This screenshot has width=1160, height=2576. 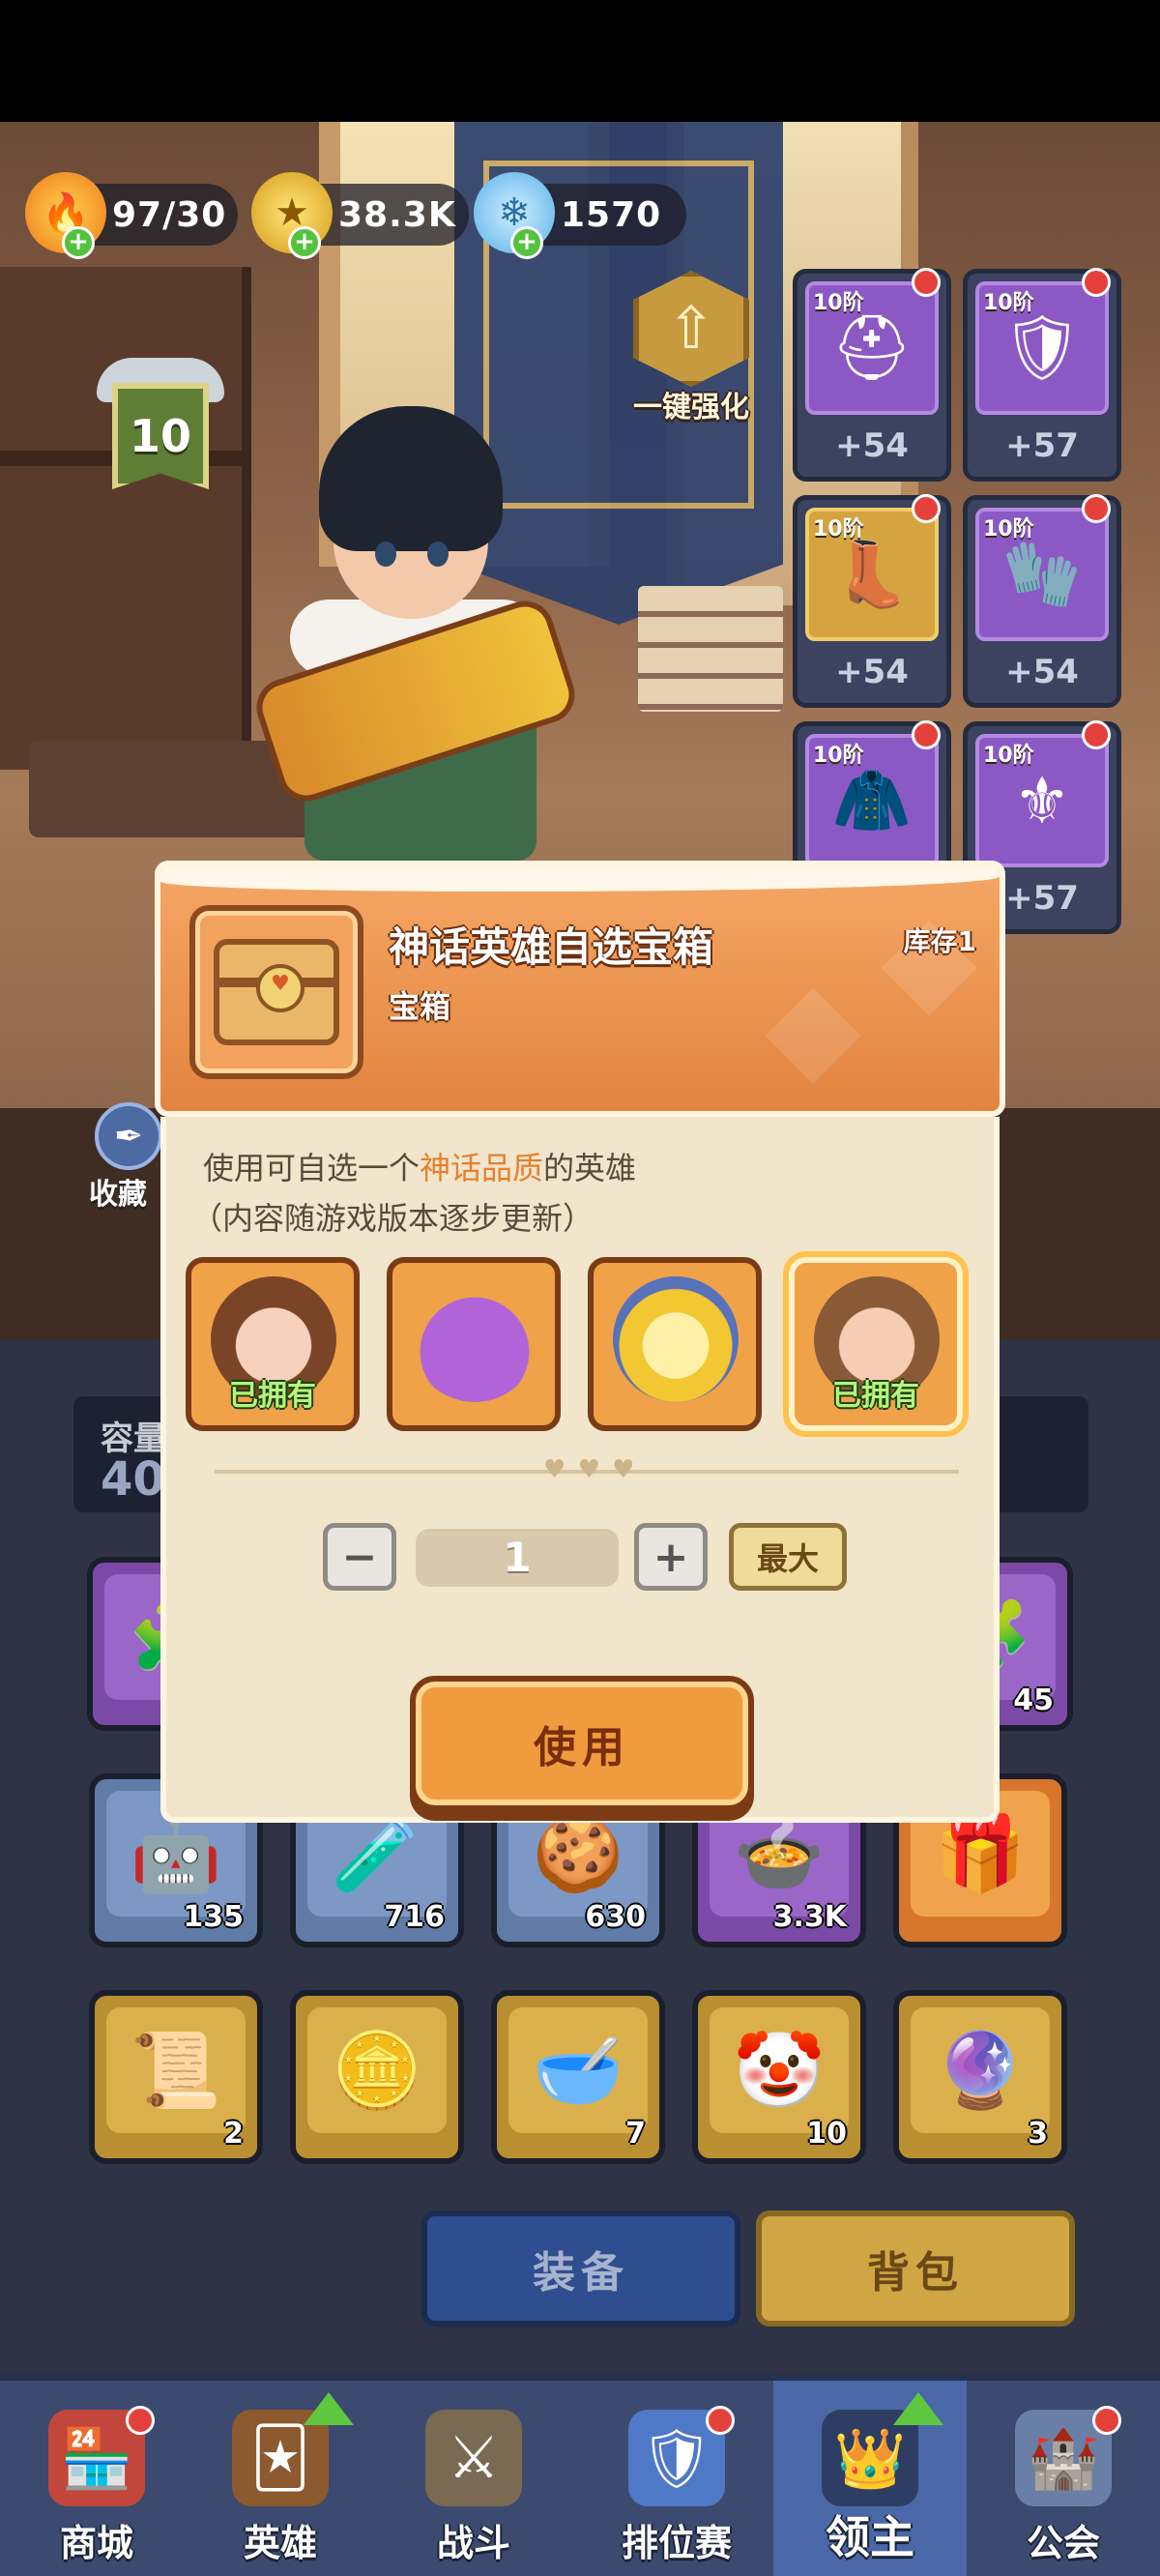 I want to click on status-bar, so click(x=580, y=61).